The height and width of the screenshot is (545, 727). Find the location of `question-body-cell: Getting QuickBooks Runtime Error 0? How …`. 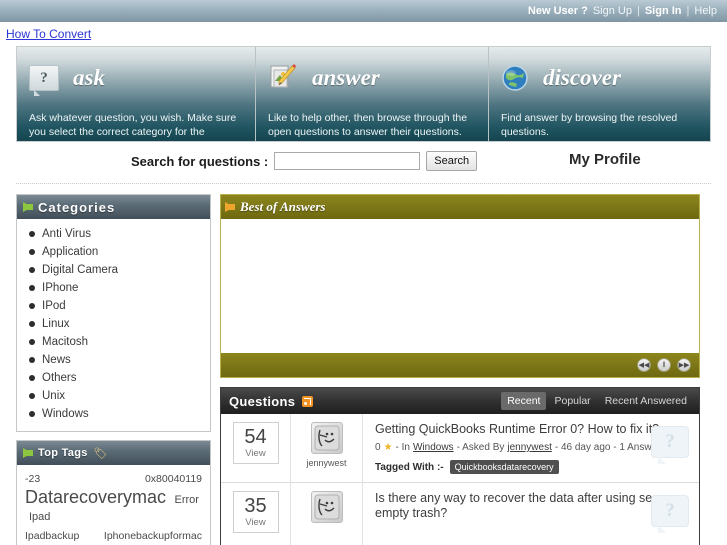

question-body-cell: Getting QuickBooks Runtime Error 0? How … is located at coordinates (531, 448).